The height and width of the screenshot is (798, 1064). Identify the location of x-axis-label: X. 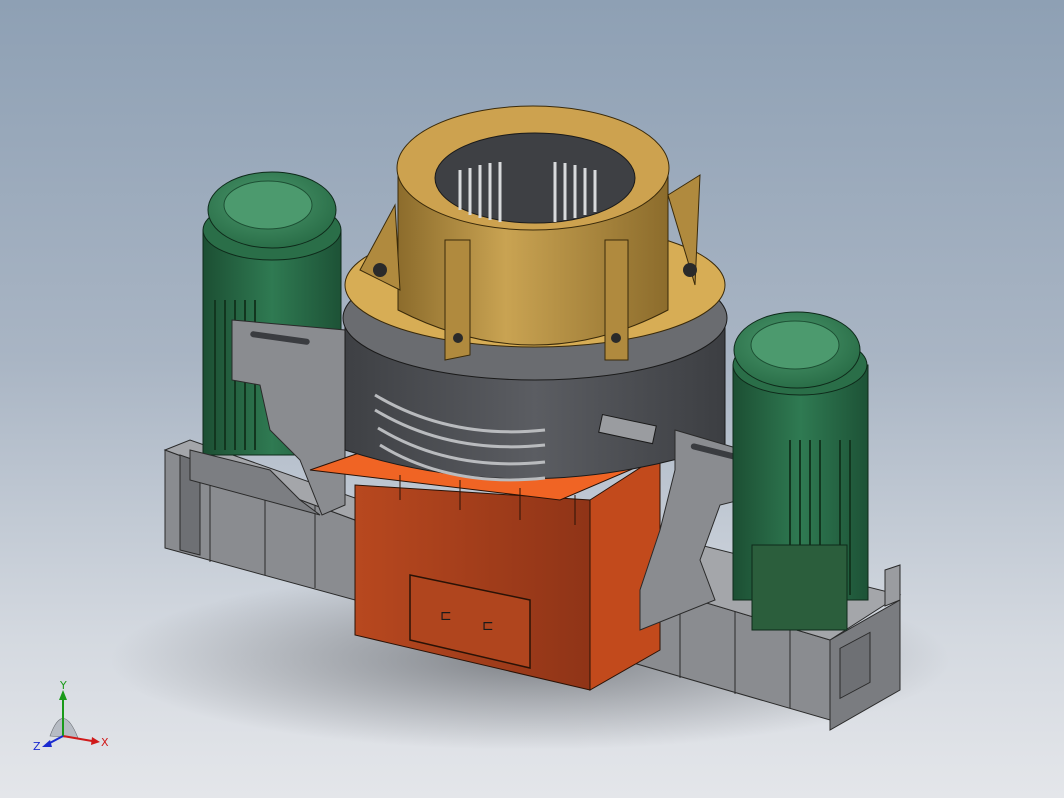
(105, 742).